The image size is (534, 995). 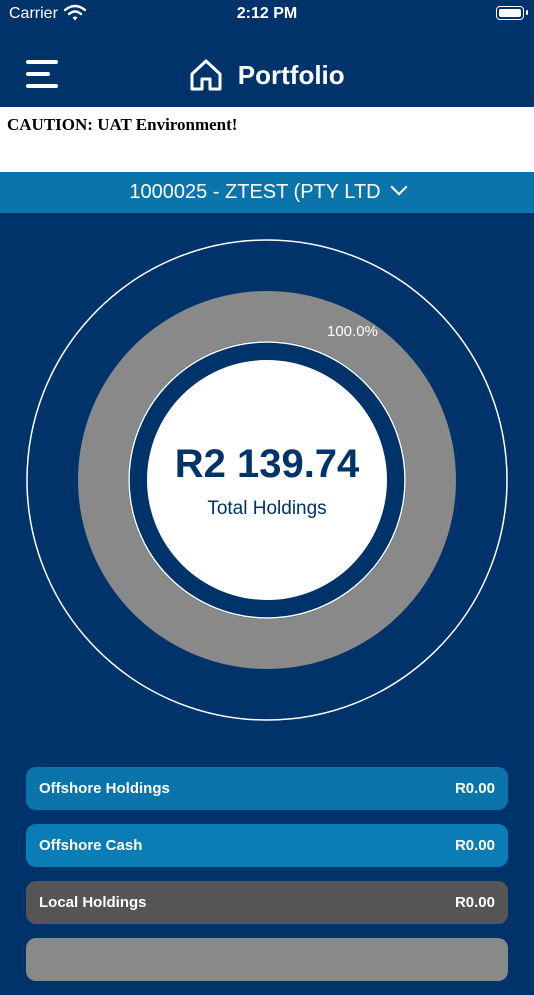 What do you see at coordinates (399, 187) in the screenshot?
I see `chevron-down-icon` at bounding box center [399, 187].